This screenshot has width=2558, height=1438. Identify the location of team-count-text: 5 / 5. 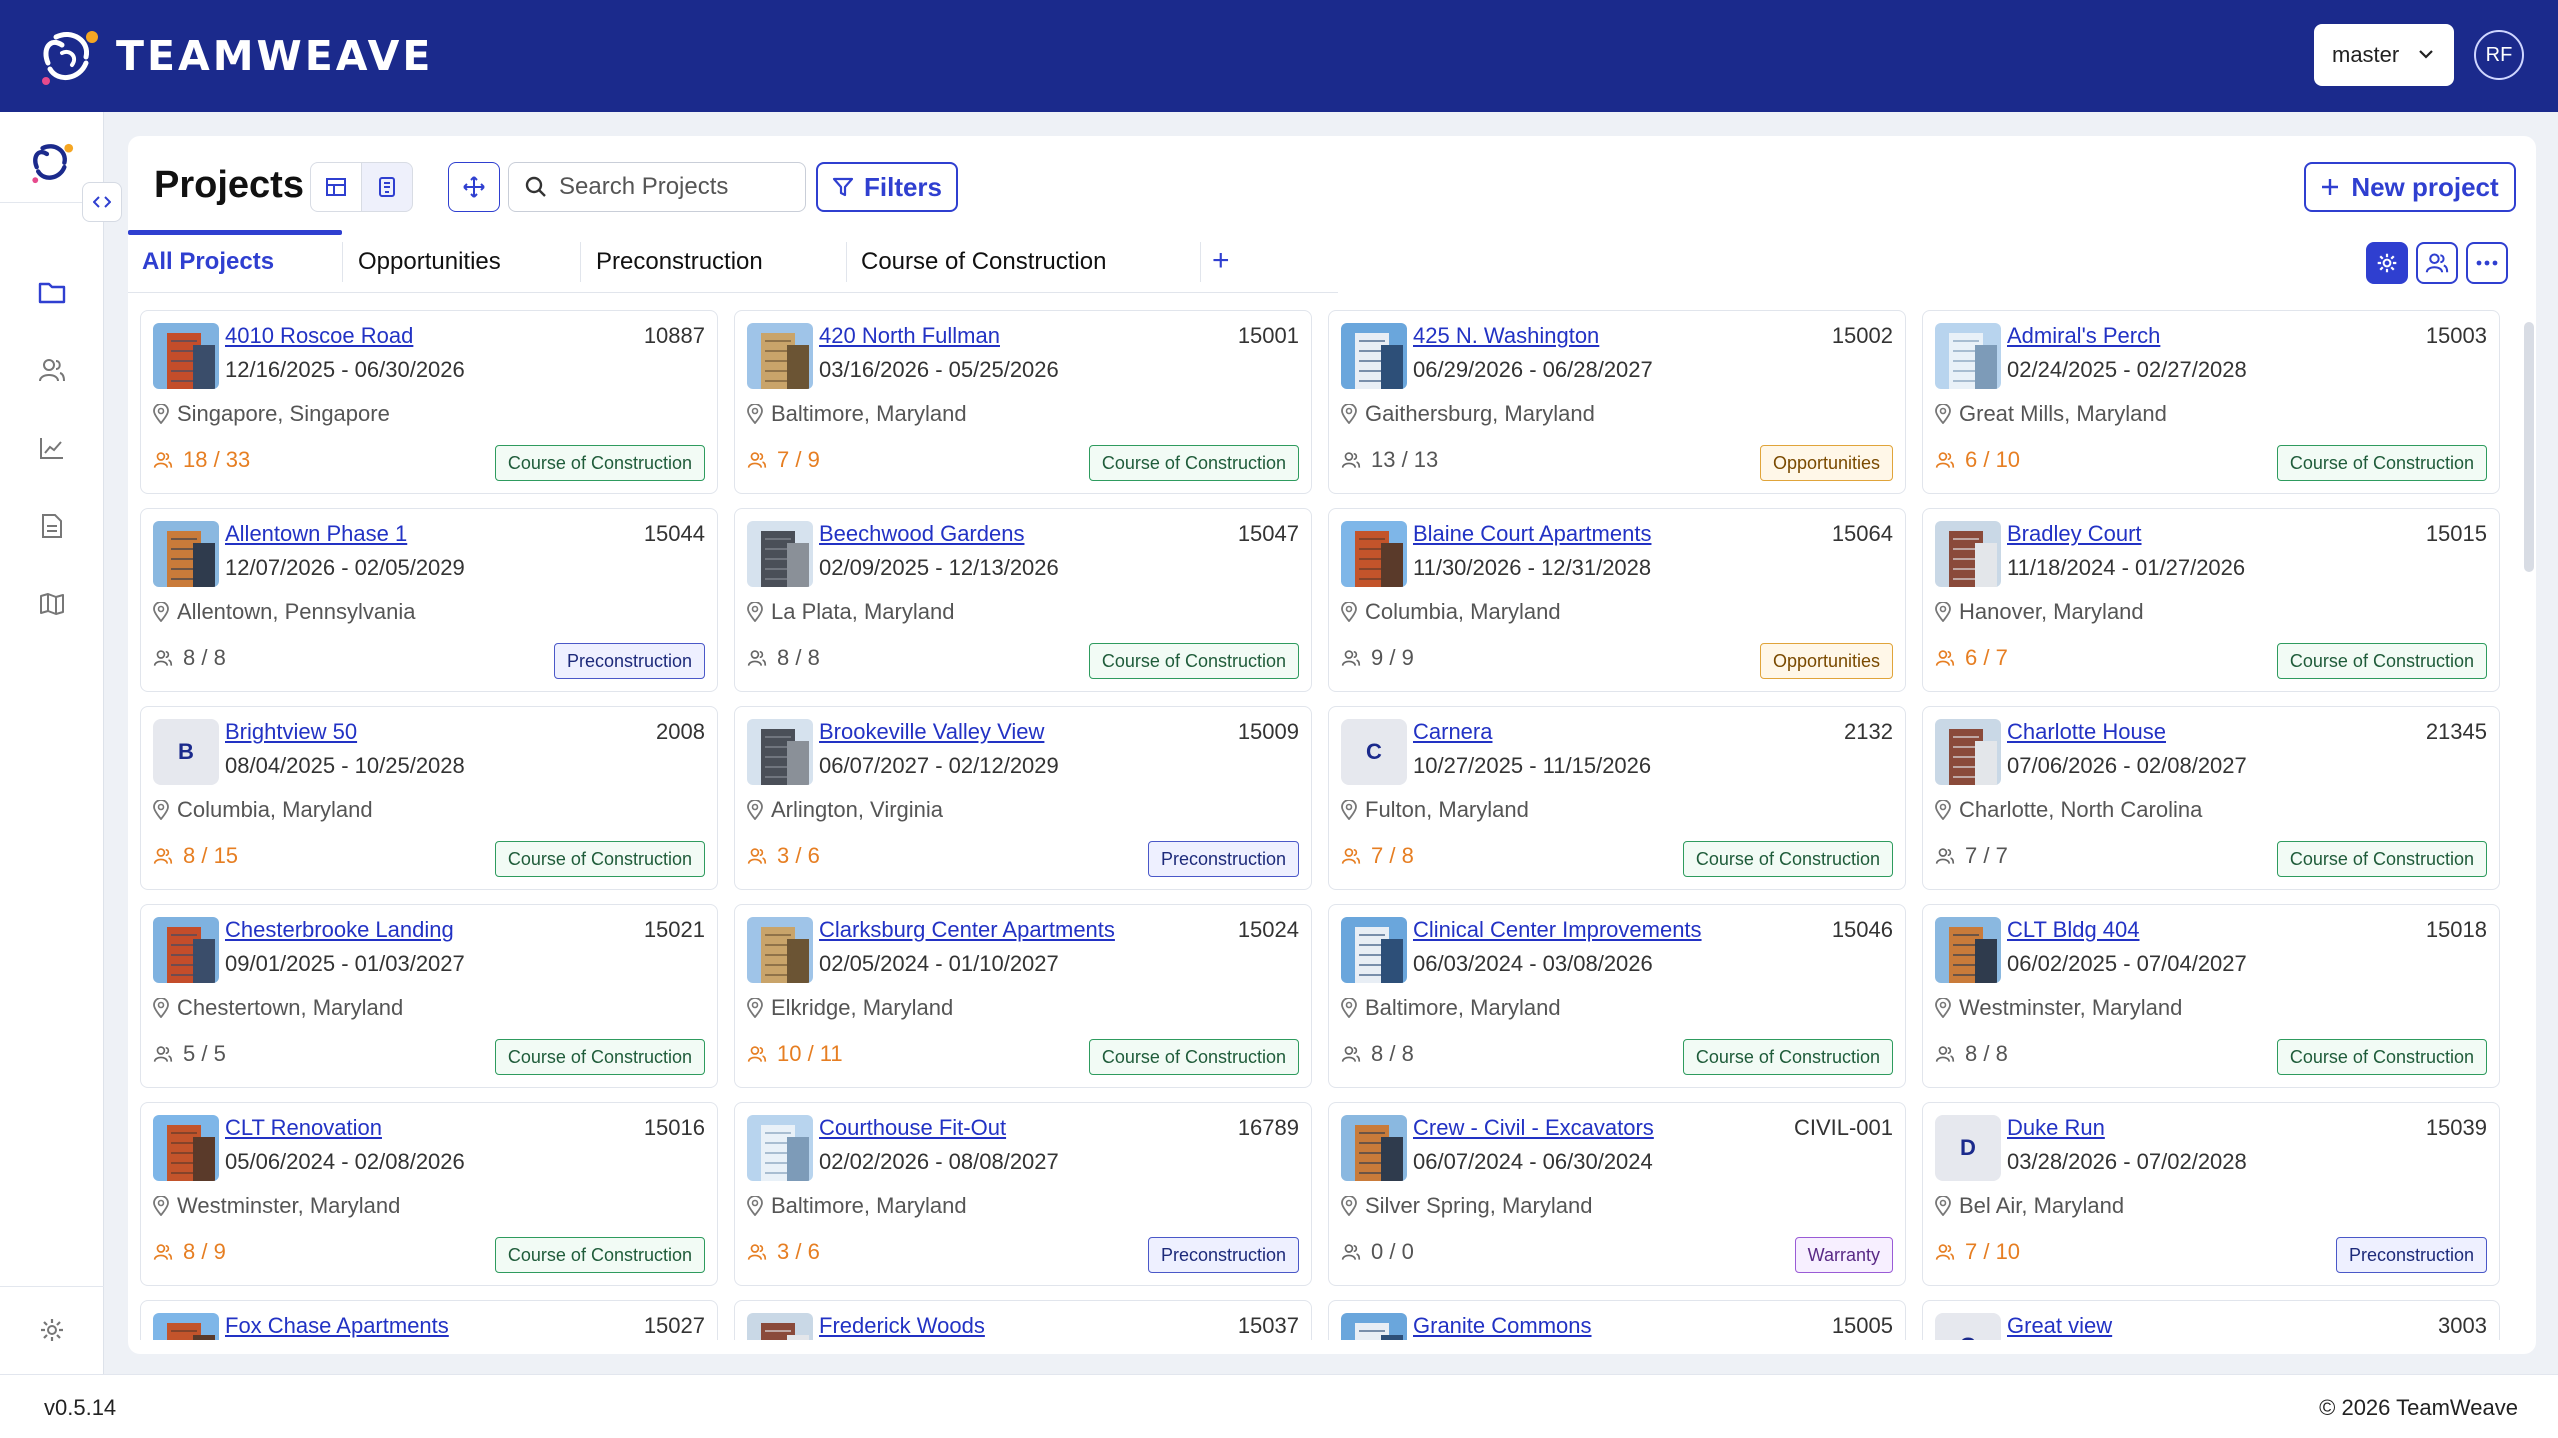
(204, 1053).